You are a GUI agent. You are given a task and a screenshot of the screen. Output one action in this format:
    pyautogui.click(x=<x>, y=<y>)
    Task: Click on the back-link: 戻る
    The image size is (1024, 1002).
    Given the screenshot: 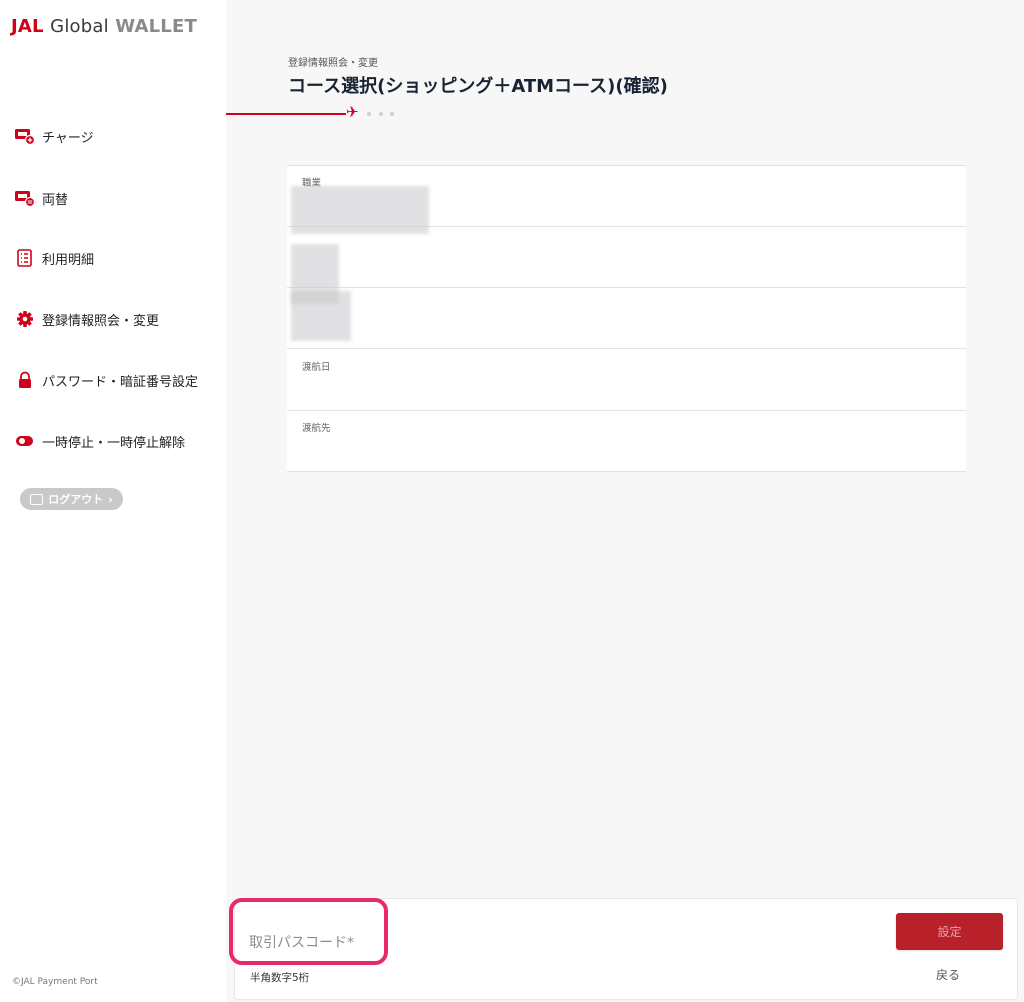 What is the action you would take?
    pyautogui.click(x=948, y=974)
    